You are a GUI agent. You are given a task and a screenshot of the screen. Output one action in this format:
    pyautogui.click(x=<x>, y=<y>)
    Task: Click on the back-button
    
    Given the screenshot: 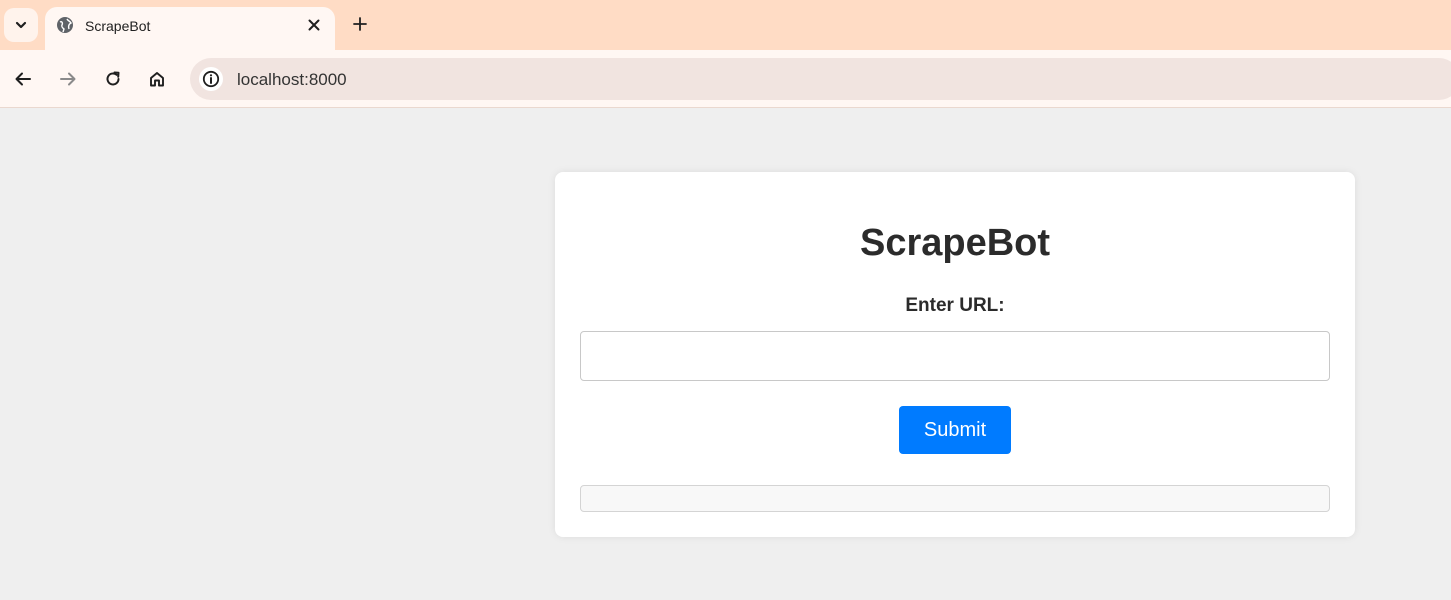 What is the action you would take?
    pyautogui.click(x=23, y=79)
    